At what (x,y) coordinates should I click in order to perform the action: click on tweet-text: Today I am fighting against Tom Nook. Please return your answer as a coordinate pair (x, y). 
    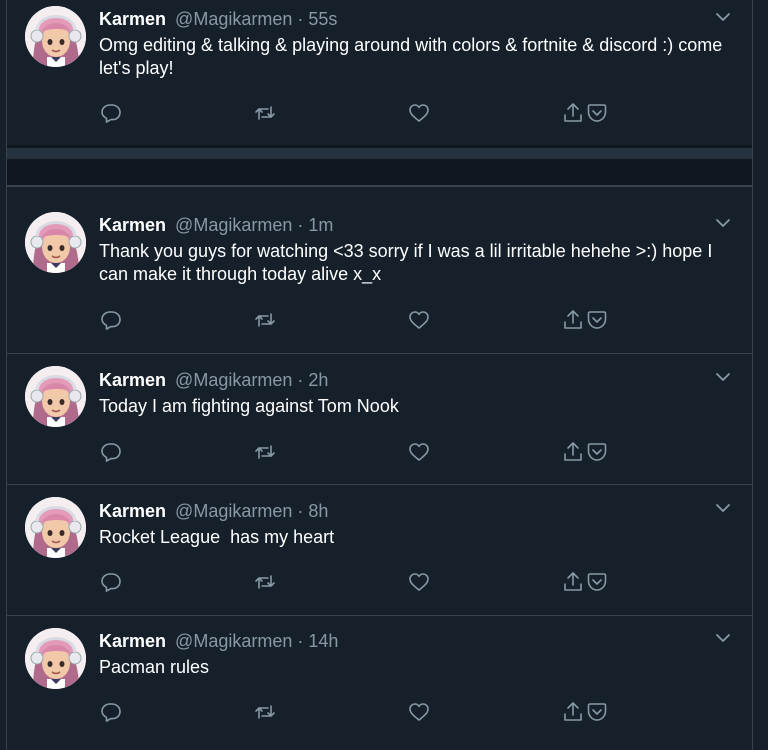
    Looking at the image, I should click on (249, 406).